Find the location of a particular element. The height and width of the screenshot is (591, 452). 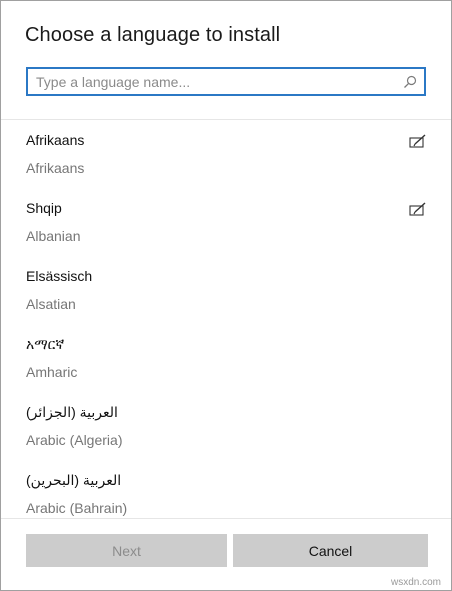

language-english-name: Arabic (Bahrain) is located at coordinates (77, 508).